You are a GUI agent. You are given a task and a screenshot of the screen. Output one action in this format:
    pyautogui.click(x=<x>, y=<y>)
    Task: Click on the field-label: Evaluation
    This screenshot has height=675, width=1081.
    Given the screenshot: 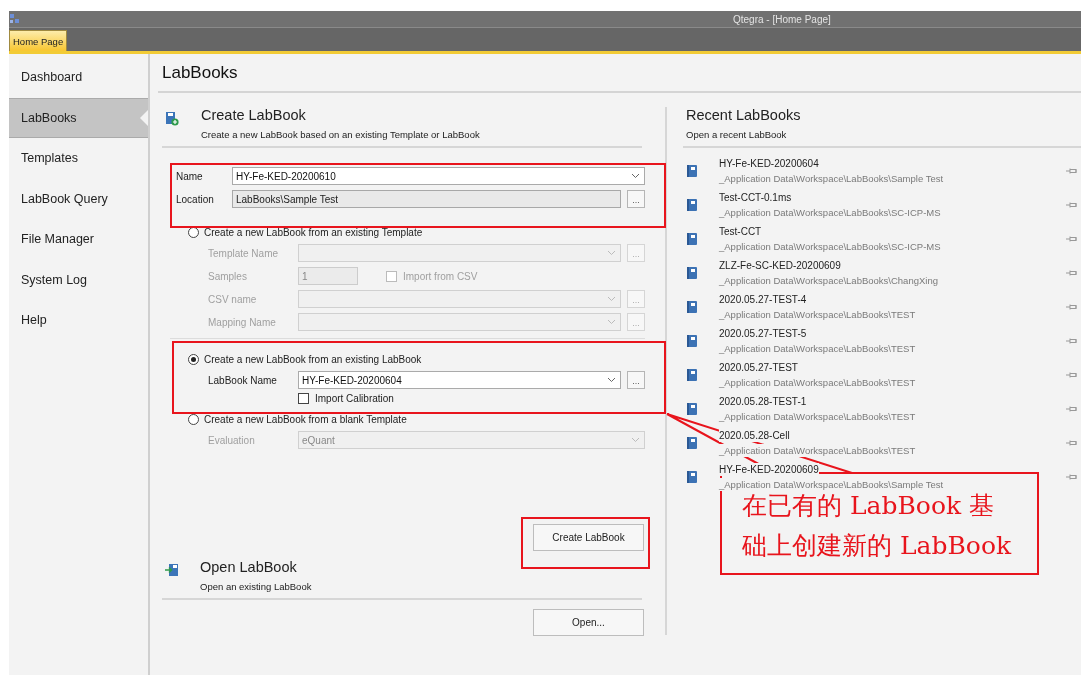 What is the action you would take?
    pyautogui.click(x=232, y=440)
    